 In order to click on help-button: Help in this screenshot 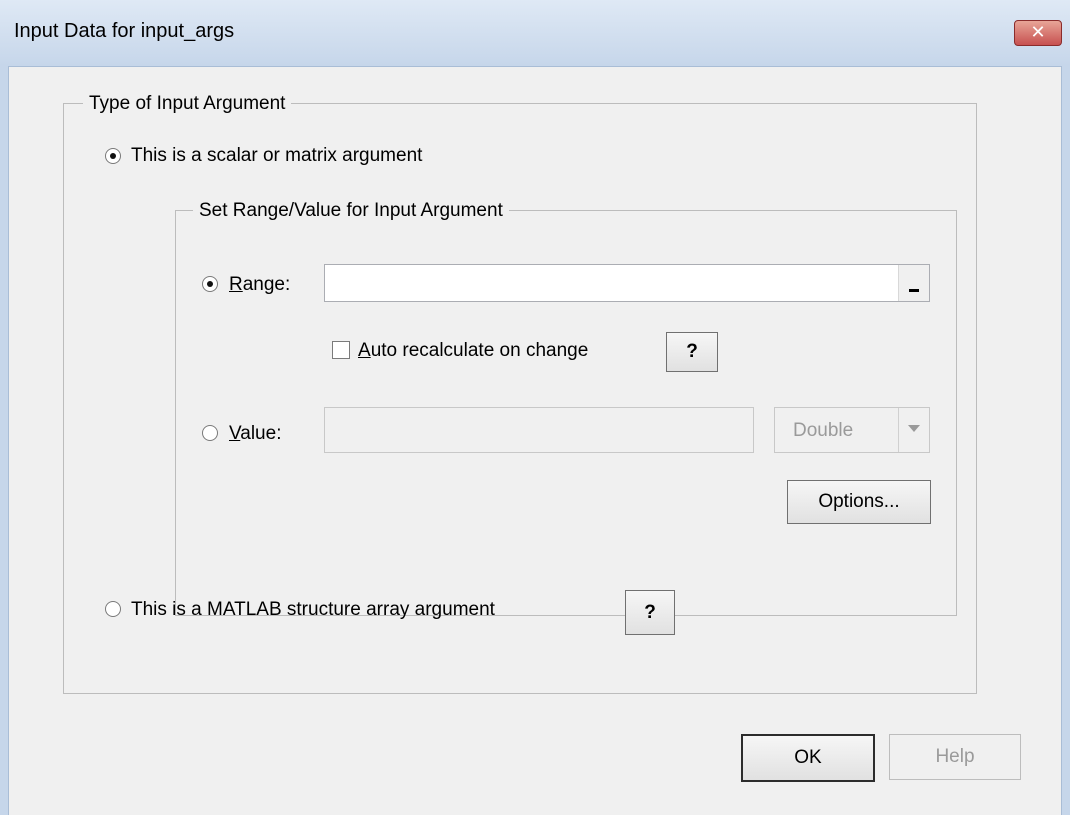, I will do `click(955, 757)`.